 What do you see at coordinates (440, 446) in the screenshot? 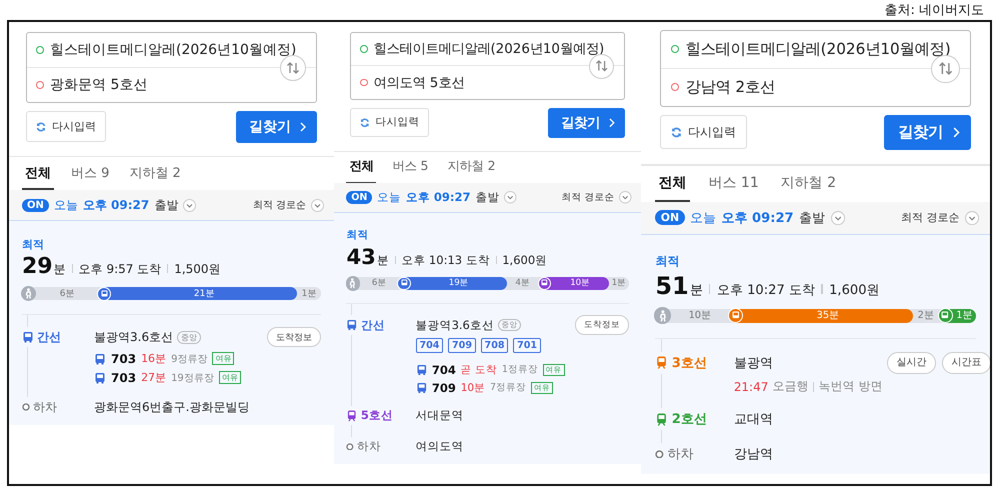
I see `station-name: 여의도역` at bounding box center [440, 446].